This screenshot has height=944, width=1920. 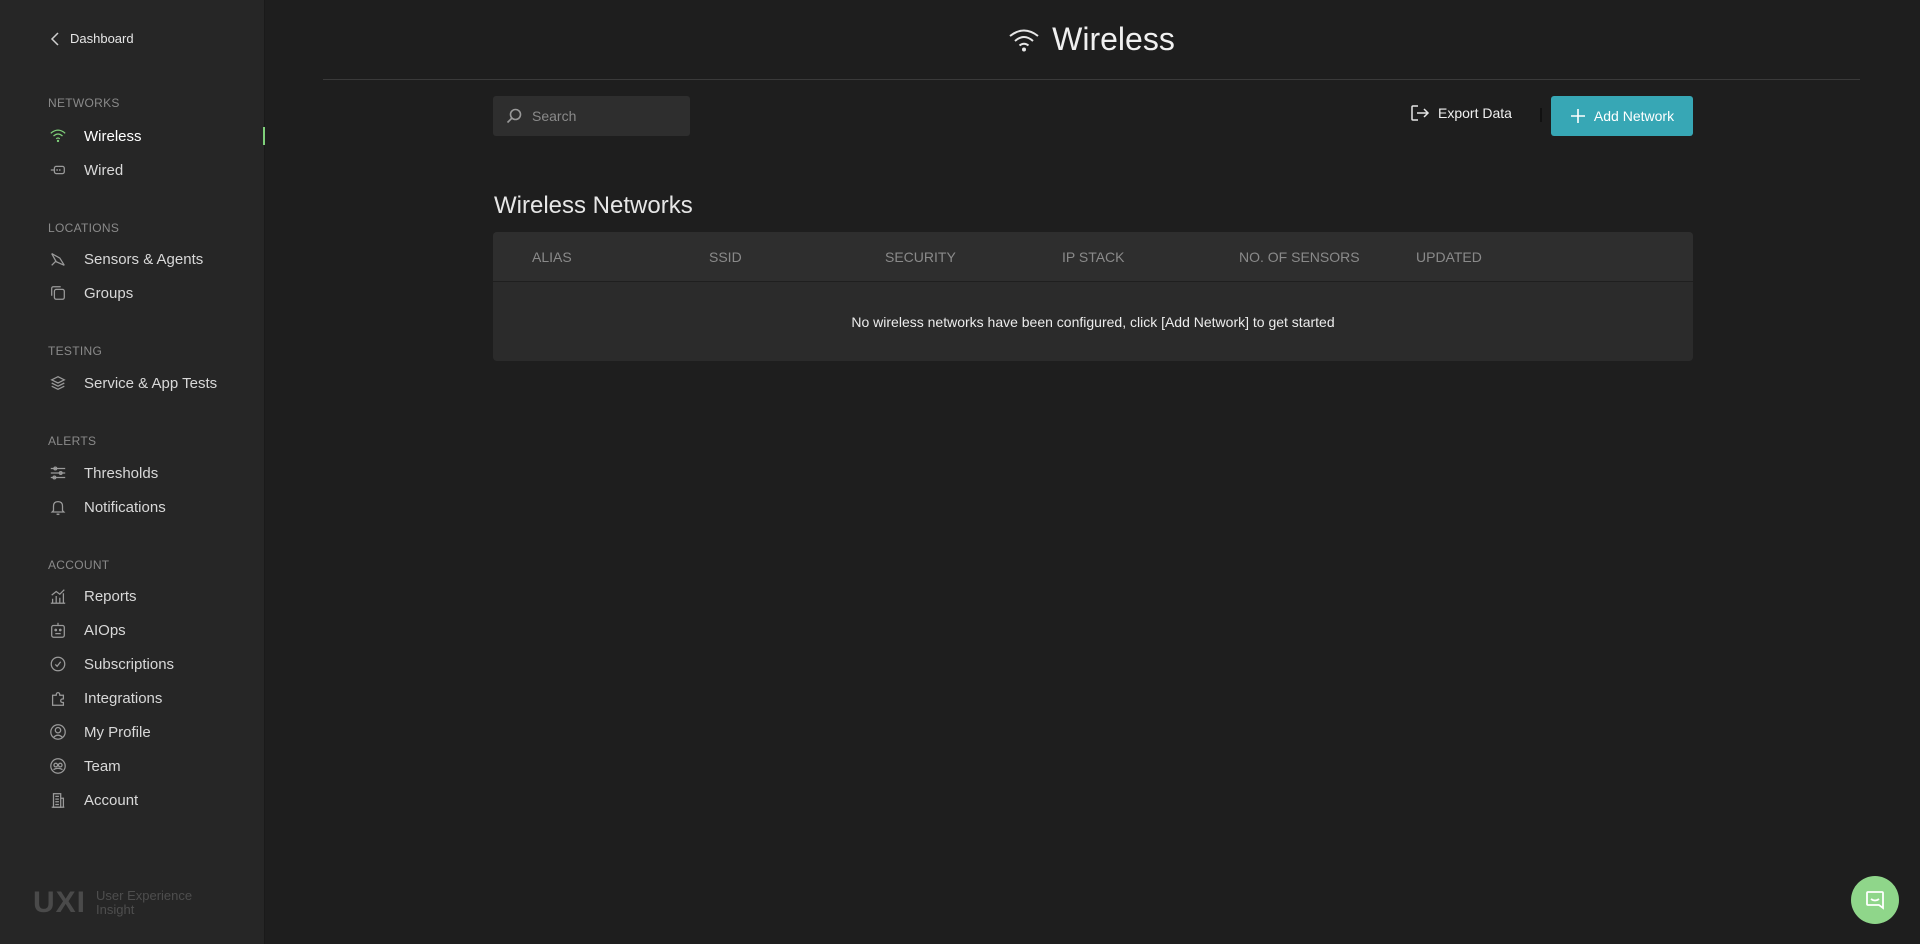 What do you see at coordinates (1449, 257) in the screenshot?
I see `column-header-updated: UPDATED` at bounding box center [1449, 257].